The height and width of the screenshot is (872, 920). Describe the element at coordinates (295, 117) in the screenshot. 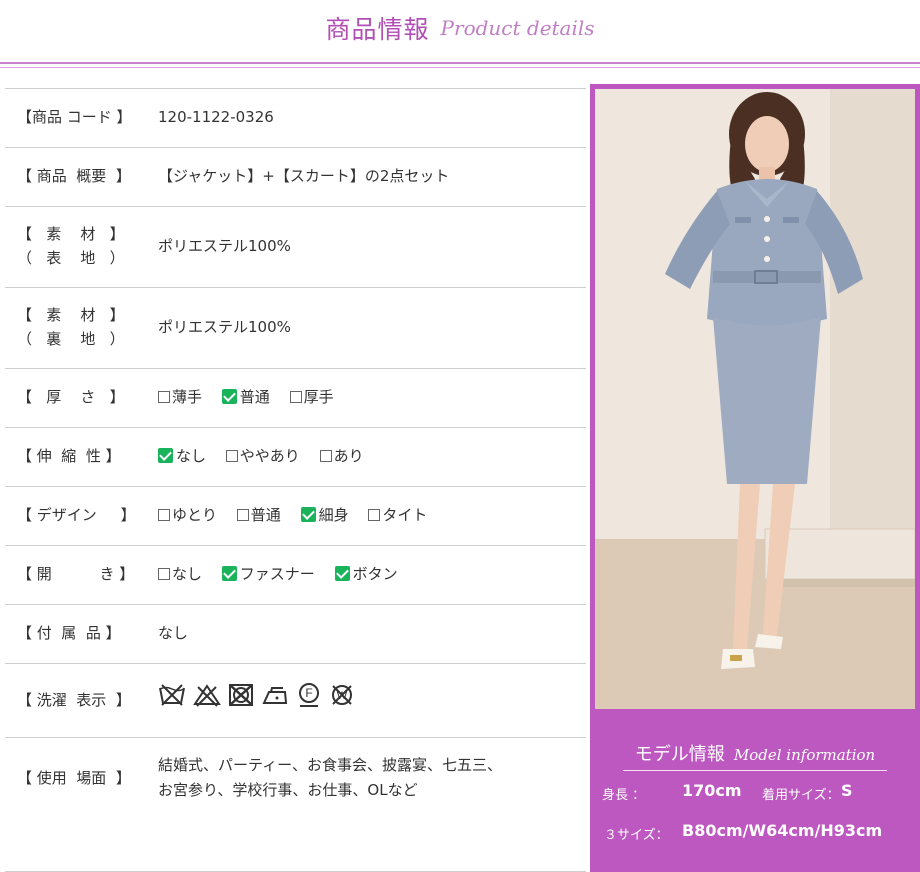

I see `row-product-code: 【商品 コード 】 120-1122-0326` at that location.